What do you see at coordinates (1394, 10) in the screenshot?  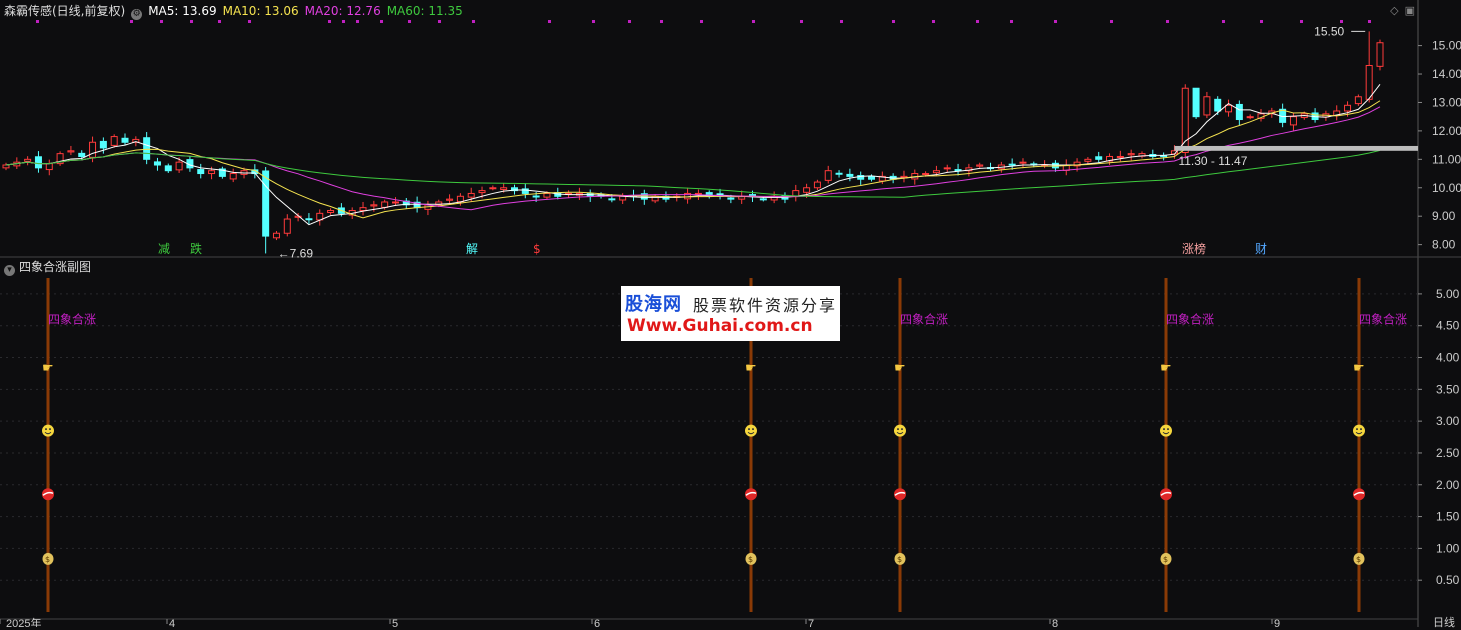 I see `diamond-icon: ◇` at bounding box center [1394, 10].